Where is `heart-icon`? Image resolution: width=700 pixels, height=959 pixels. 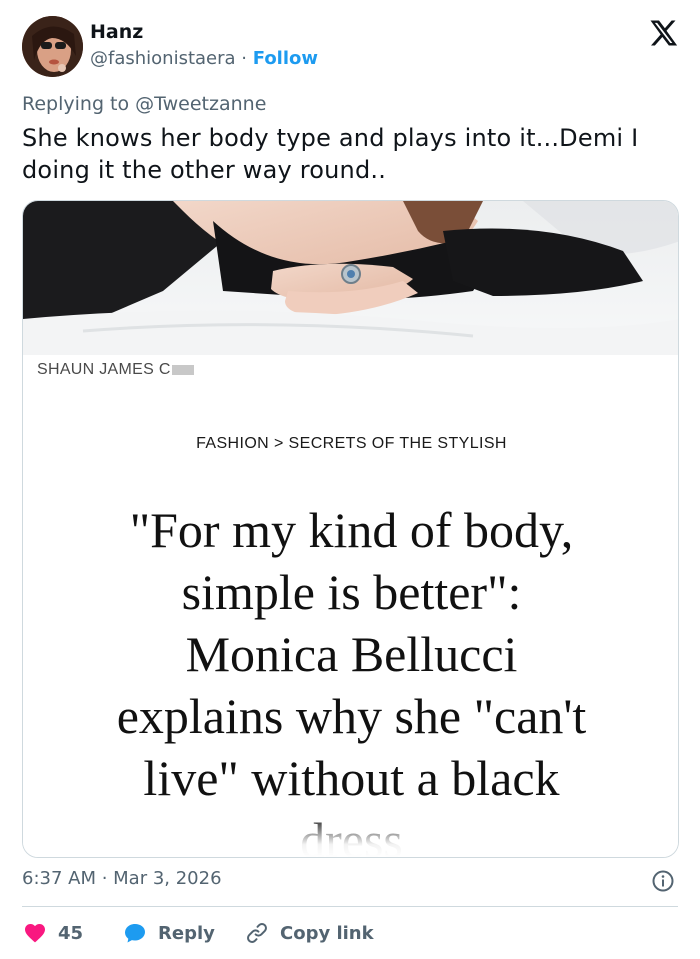
heart-icon is located at coordinates (35, 933).